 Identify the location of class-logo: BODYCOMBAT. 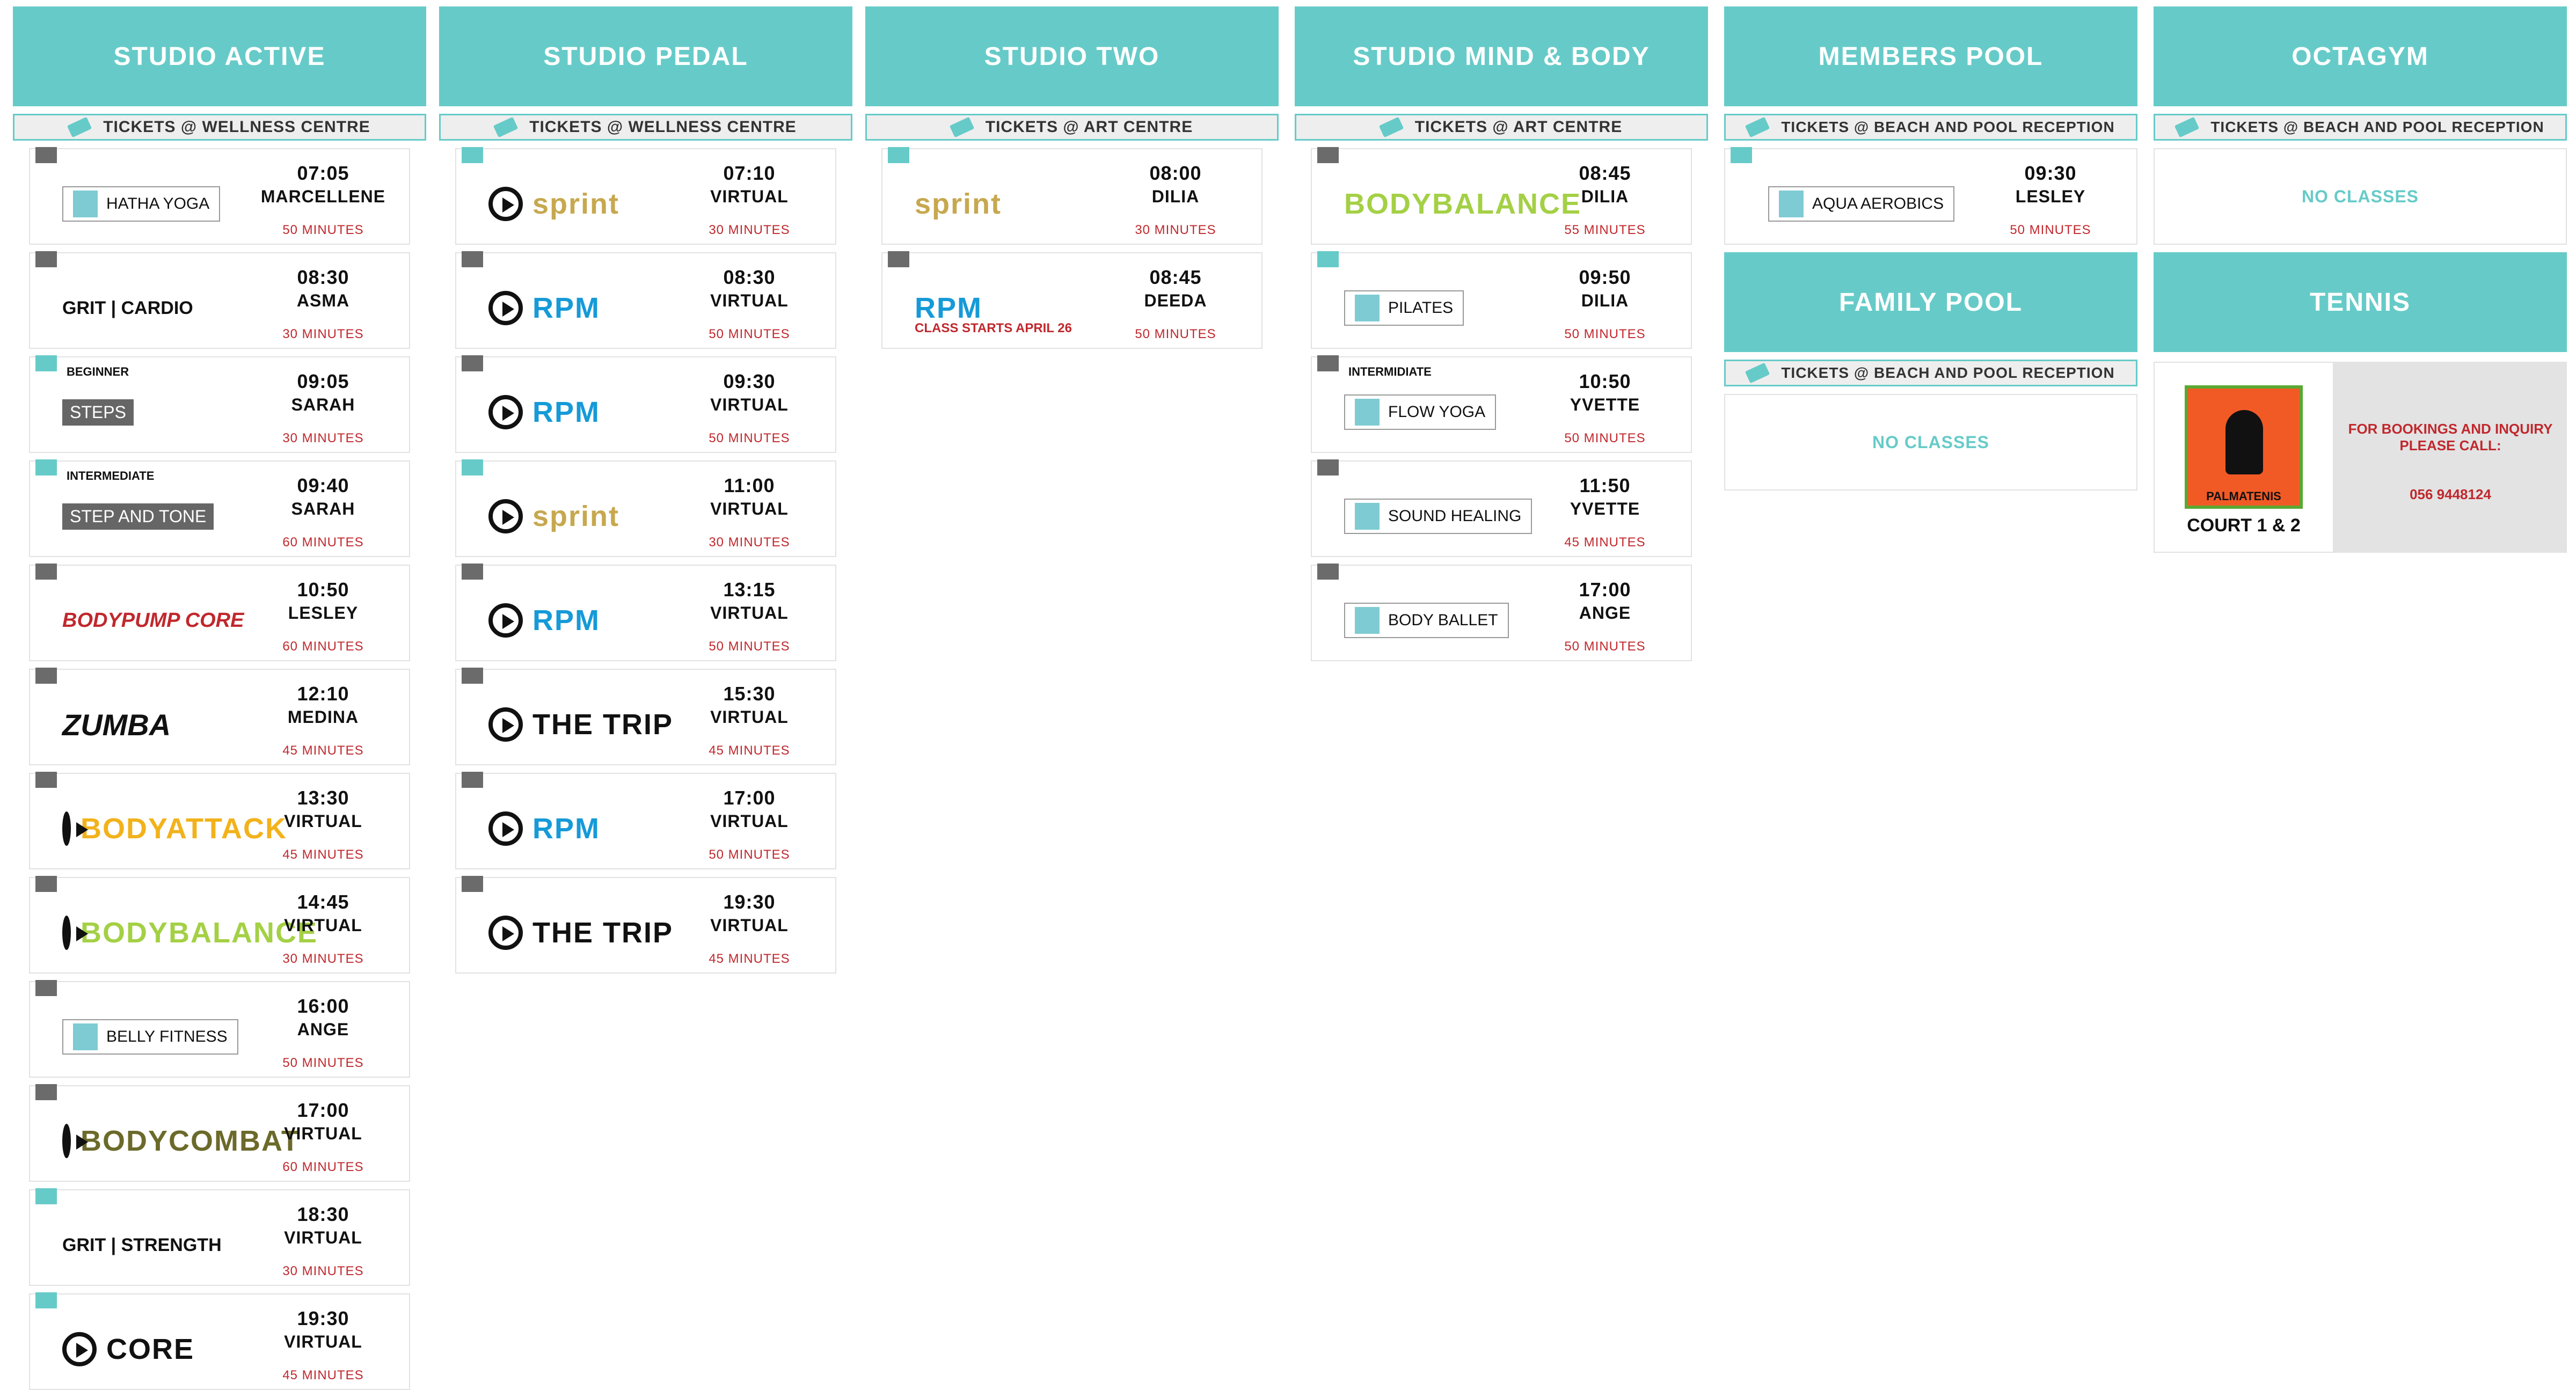
(181, 1141).